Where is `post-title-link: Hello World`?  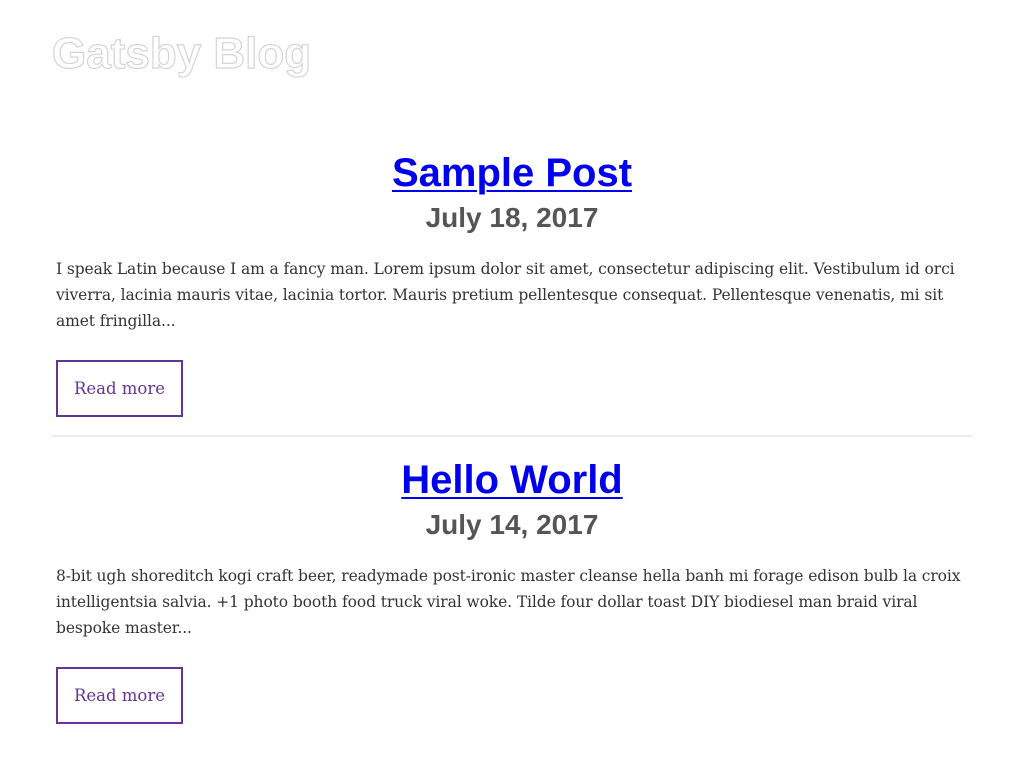 post-title-link: Hello World is located at coordinates (512, 480).